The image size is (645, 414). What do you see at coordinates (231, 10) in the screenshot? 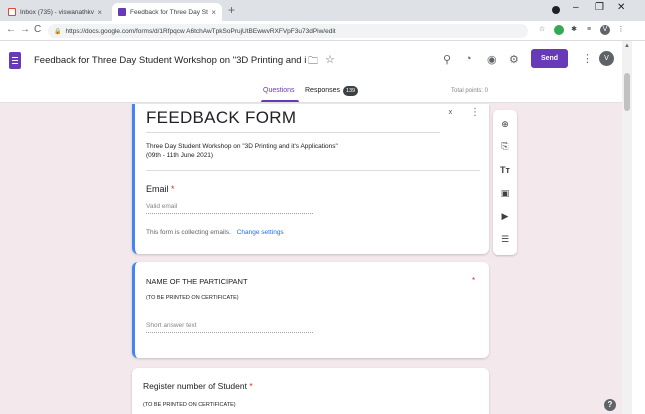
I see `new-tab-button: +` at bounding box center [231, 10].